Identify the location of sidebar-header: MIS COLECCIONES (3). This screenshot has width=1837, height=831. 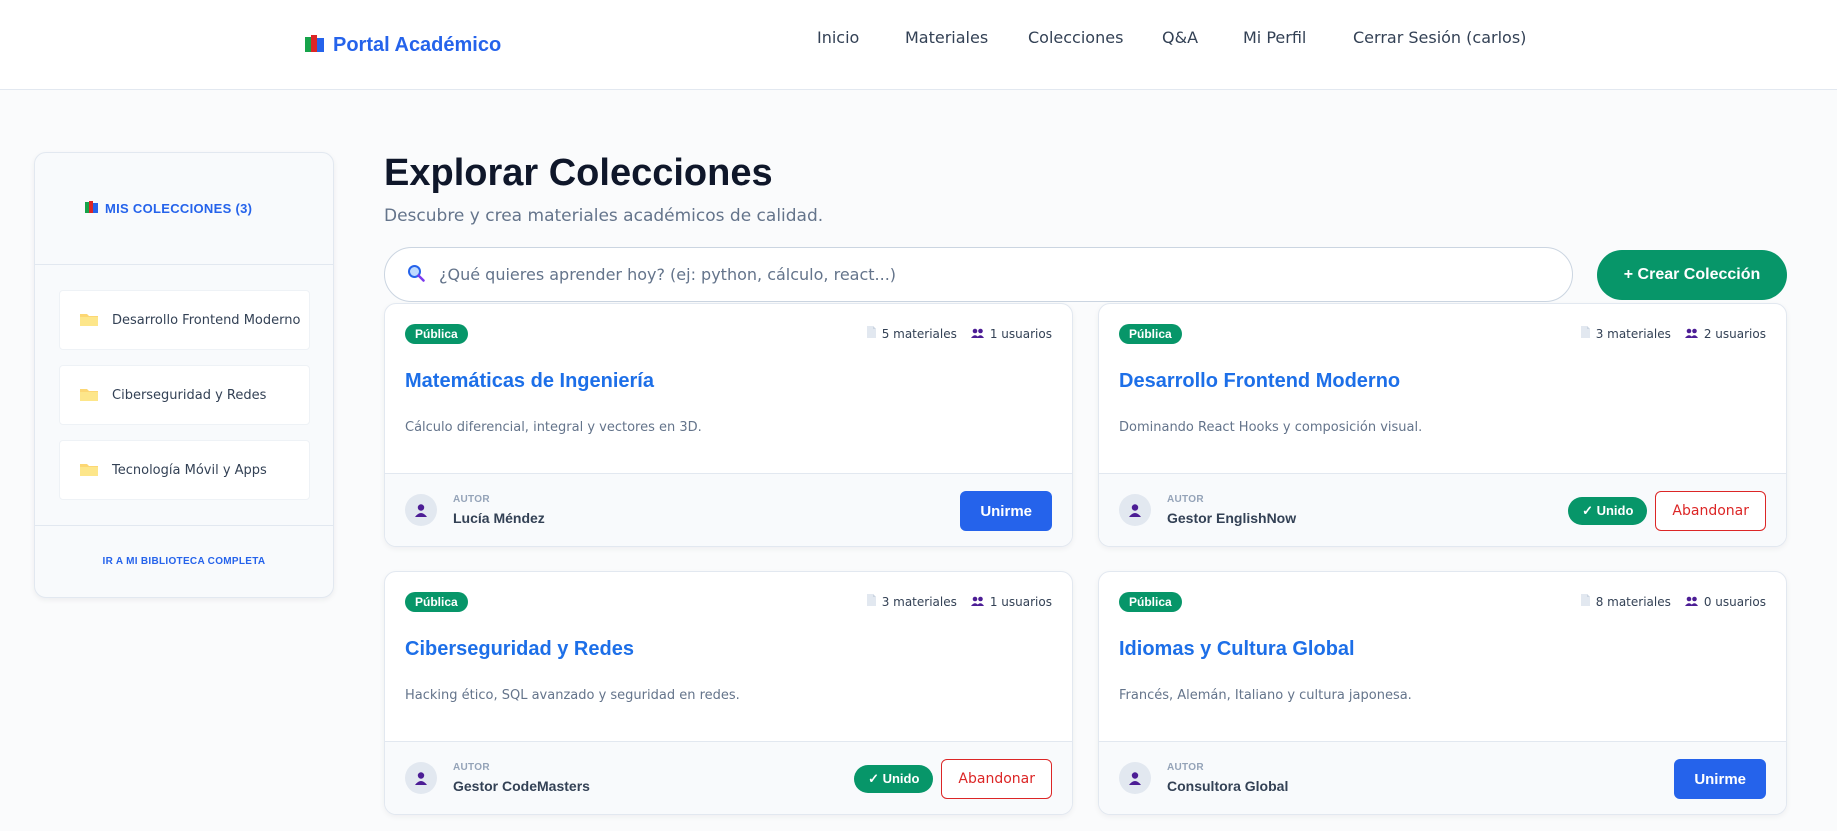
(184, 209).